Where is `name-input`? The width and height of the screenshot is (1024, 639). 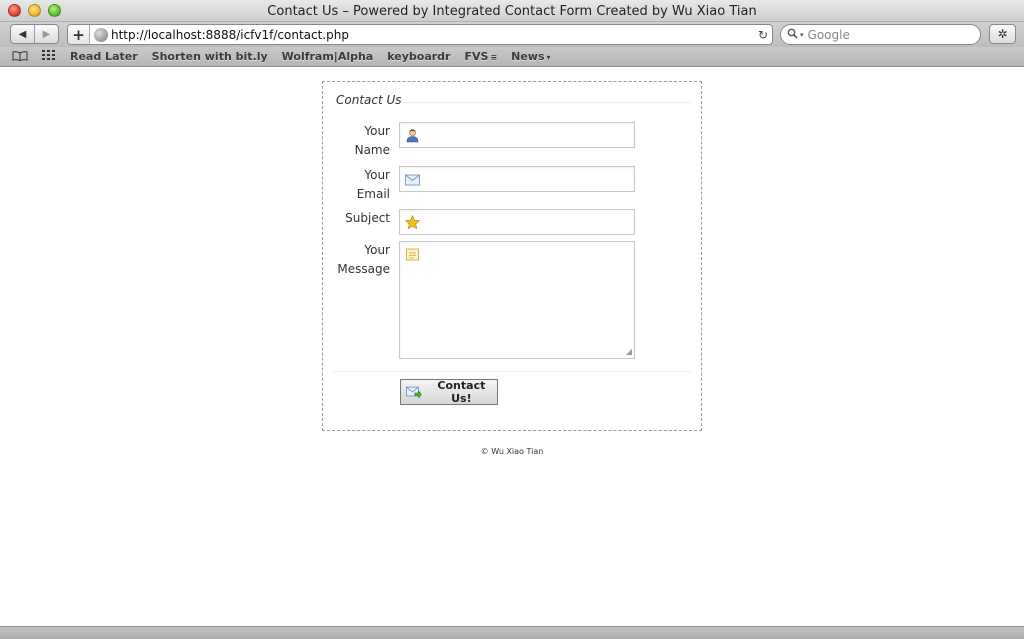 name-input is located at coordinates (528, 135).